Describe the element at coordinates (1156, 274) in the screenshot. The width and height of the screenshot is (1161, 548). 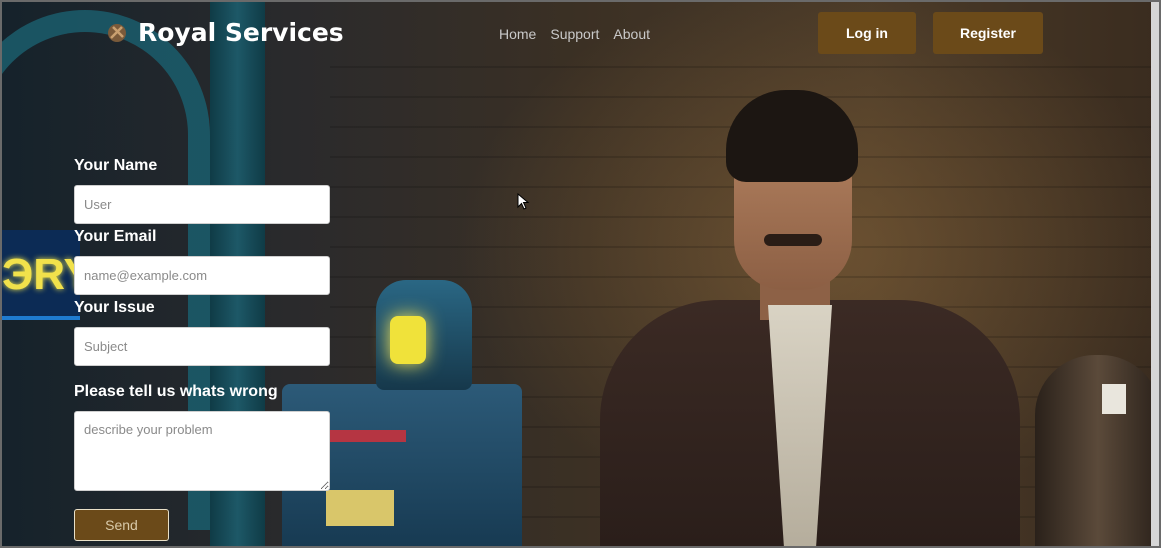
I see `scrollbar` at that location.